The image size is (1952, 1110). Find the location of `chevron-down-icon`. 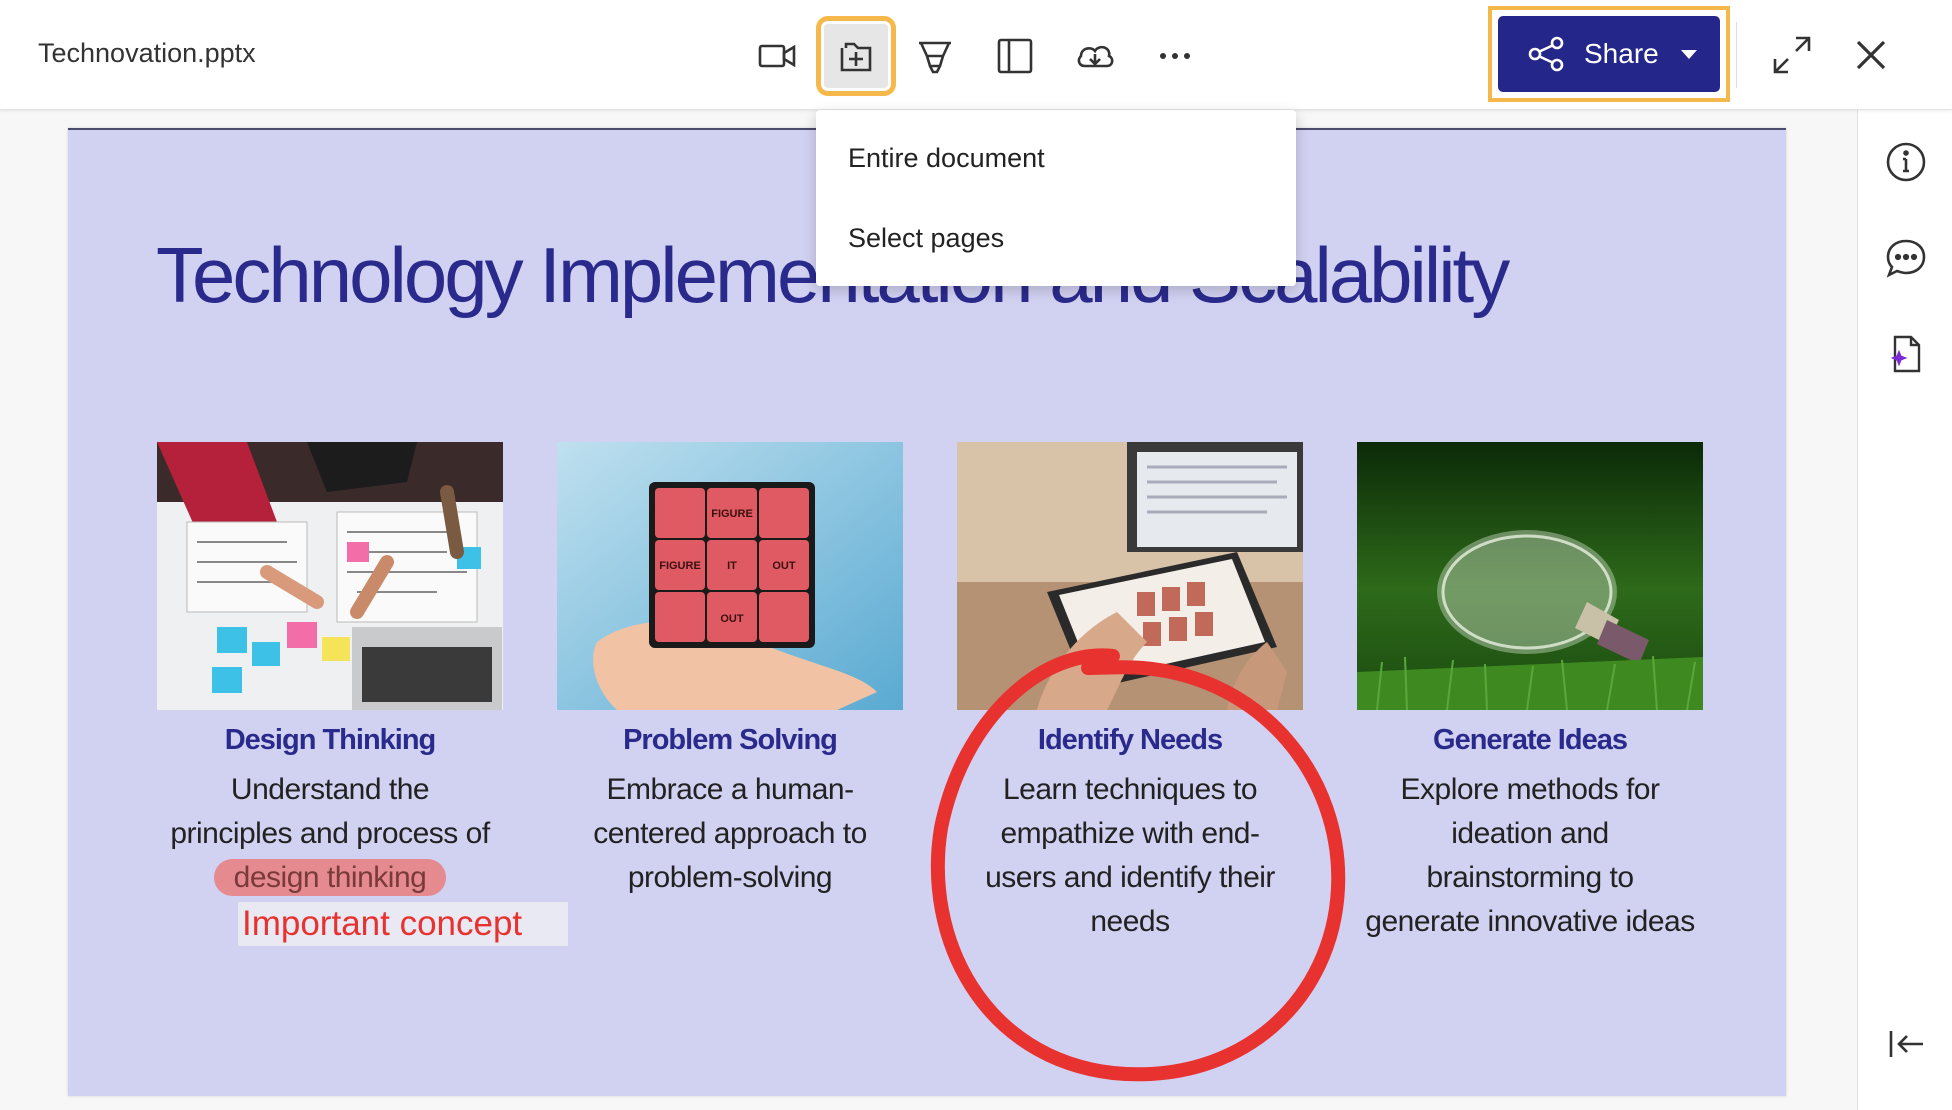

chevron-down-icon is located at coordinates (1688, 54).